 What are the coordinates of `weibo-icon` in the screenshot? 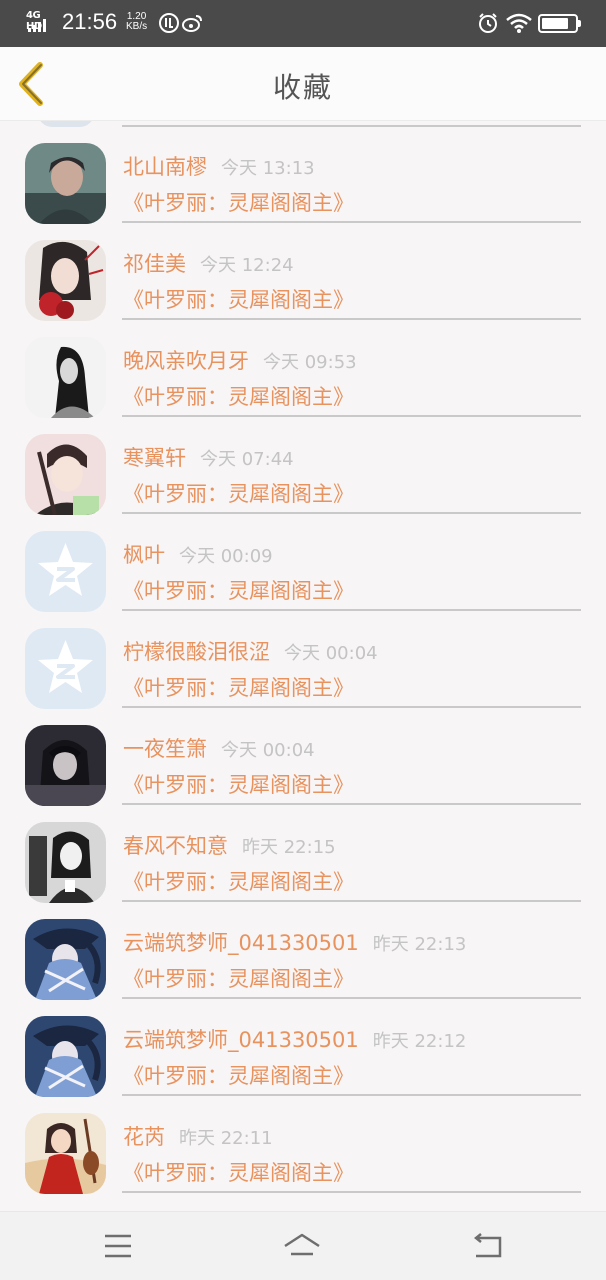 It's located at (192, 23).